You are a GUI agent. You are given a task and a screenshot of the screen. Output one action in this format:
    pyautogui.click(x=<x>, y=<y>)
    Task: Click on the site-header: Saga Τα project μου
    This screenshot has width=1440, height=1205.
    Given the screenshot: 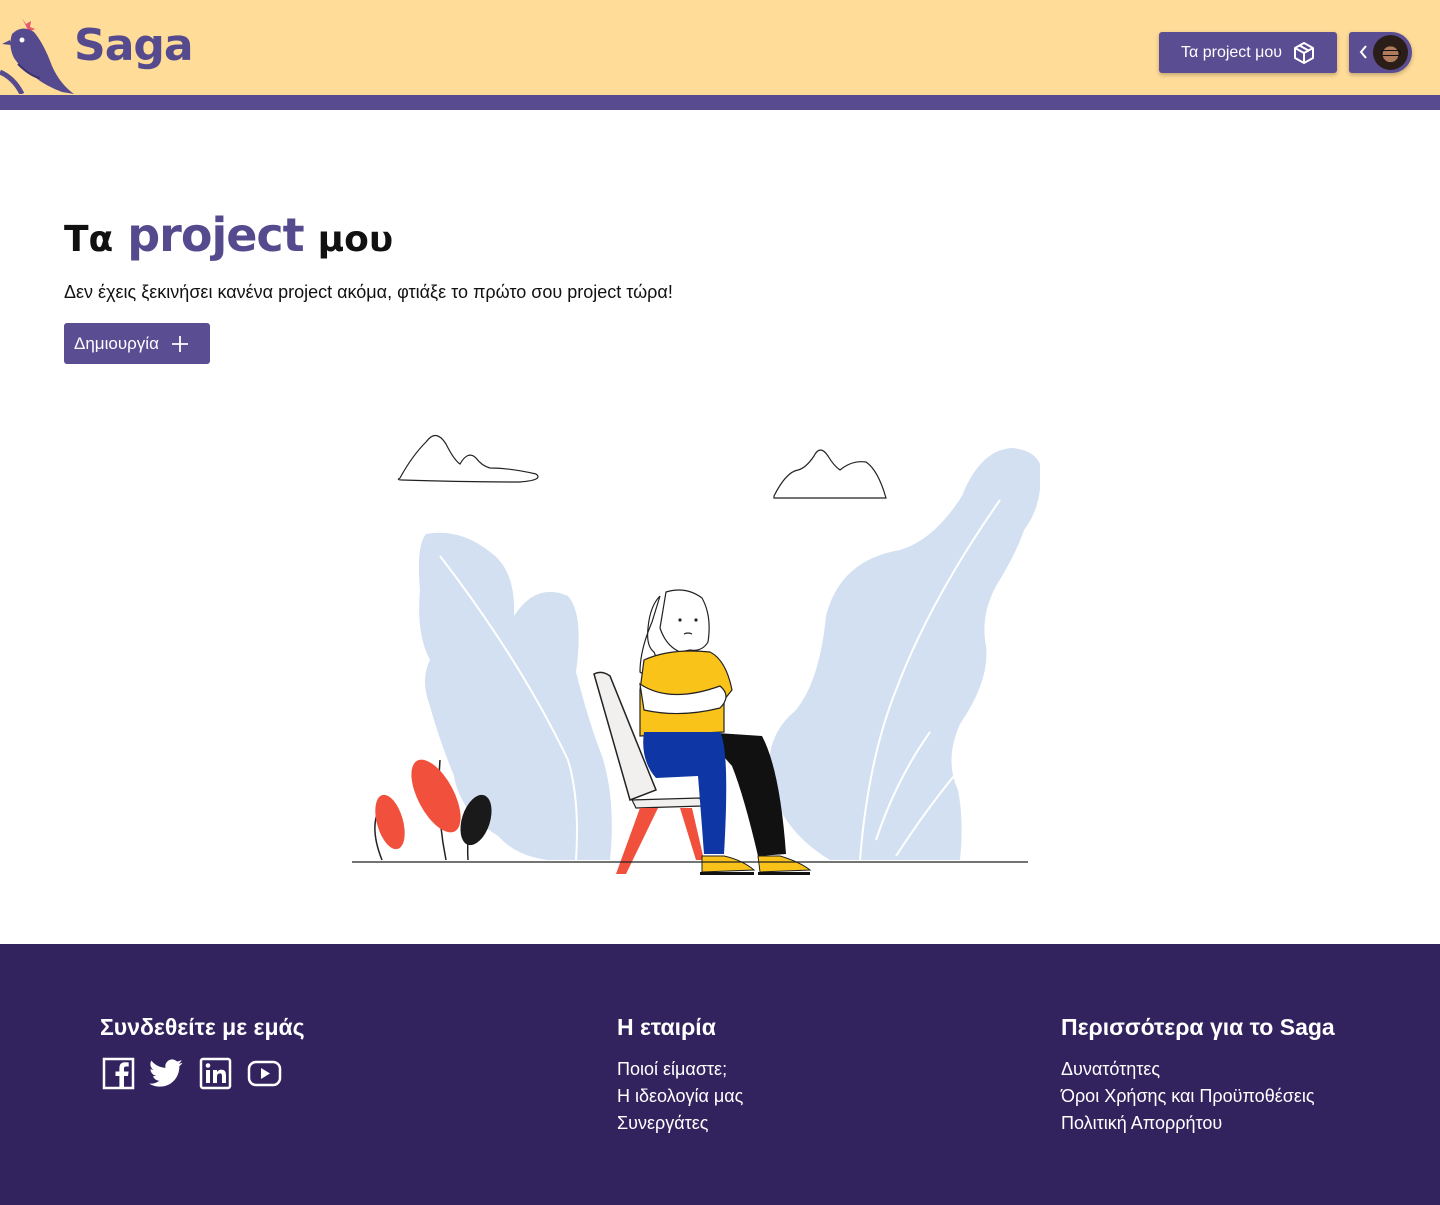 What is the action you would take?
    pyautogui.click(x=720, y=55)
    